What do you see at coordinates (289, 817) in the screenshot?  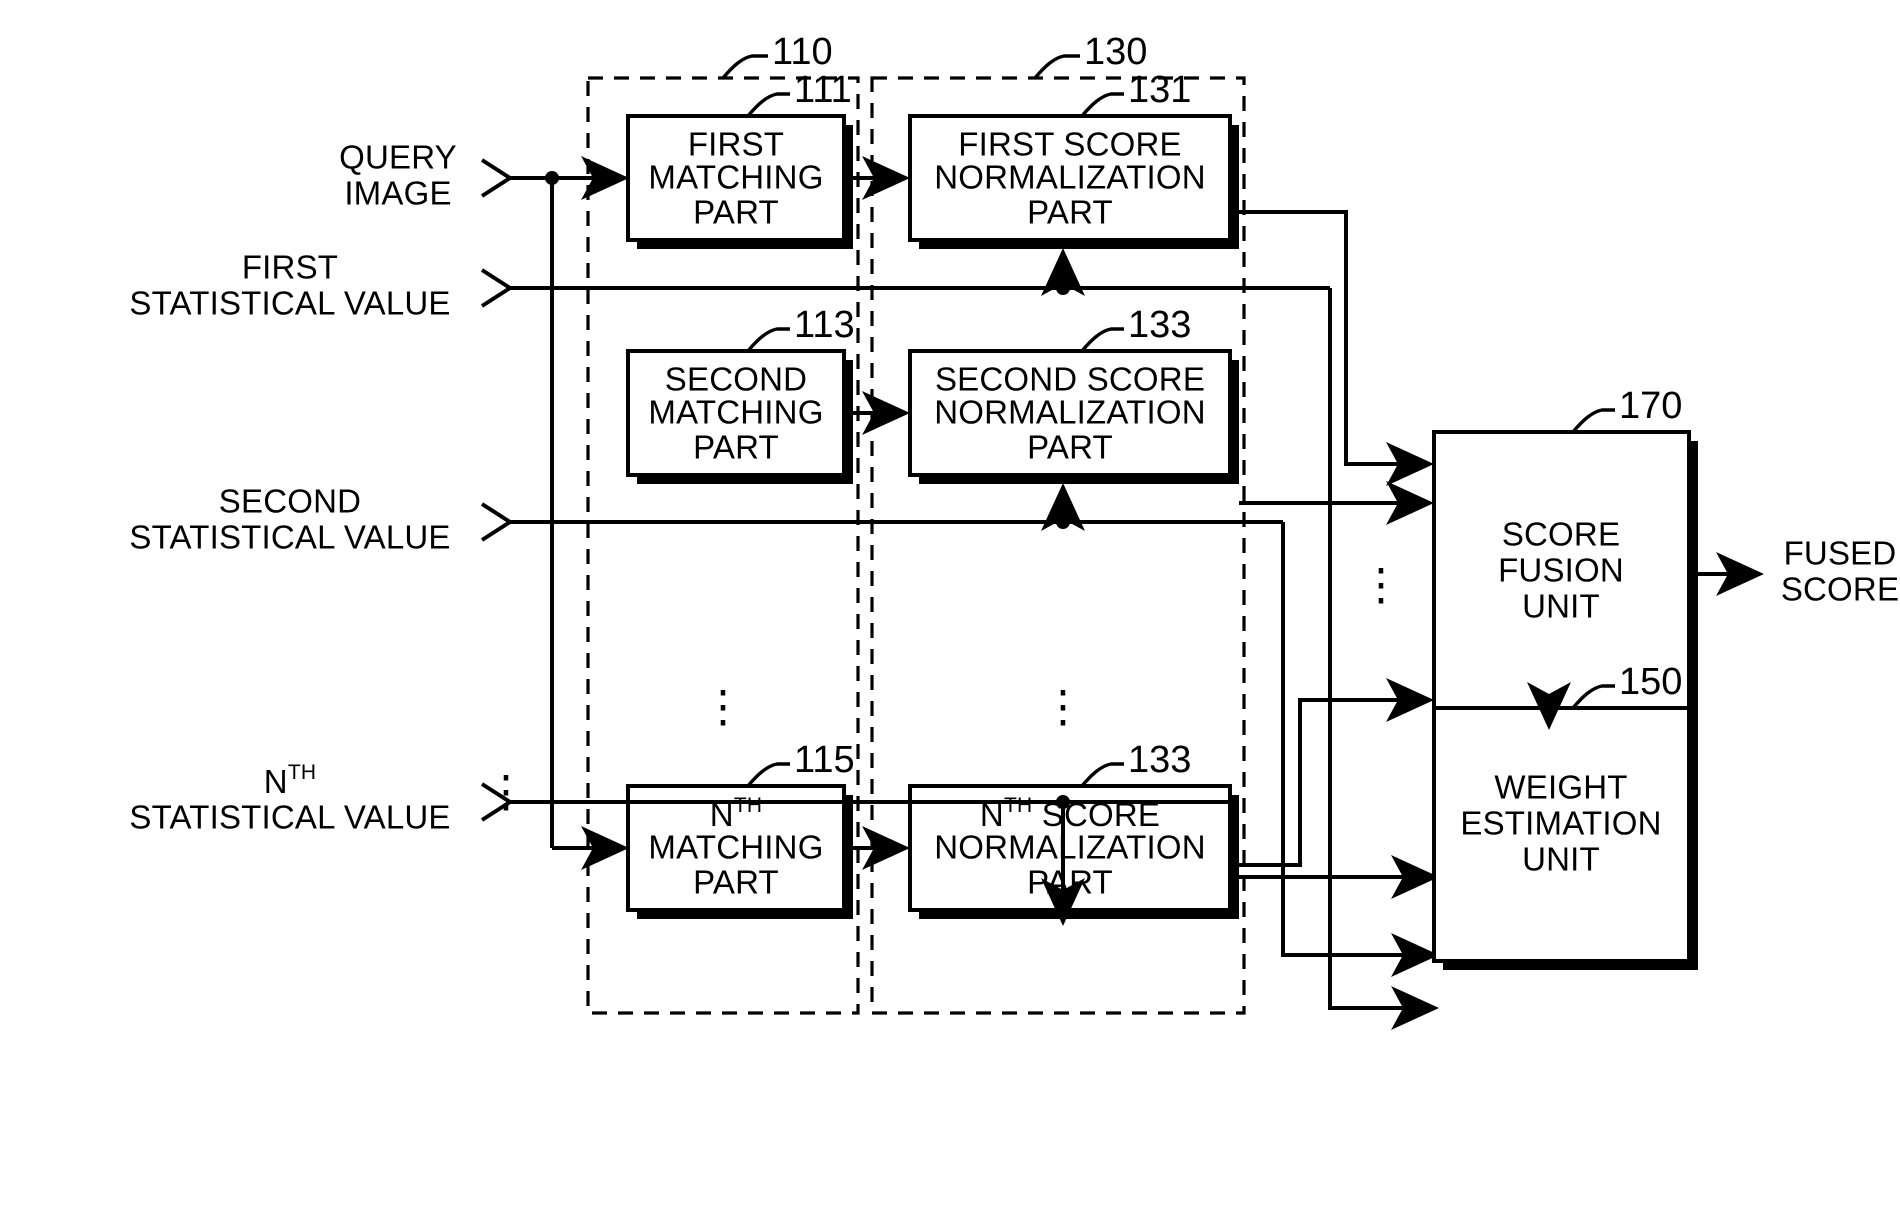 I see `nth-stat-label-line2: STATISTICAL VALUE` at bounding box center [289, 817].